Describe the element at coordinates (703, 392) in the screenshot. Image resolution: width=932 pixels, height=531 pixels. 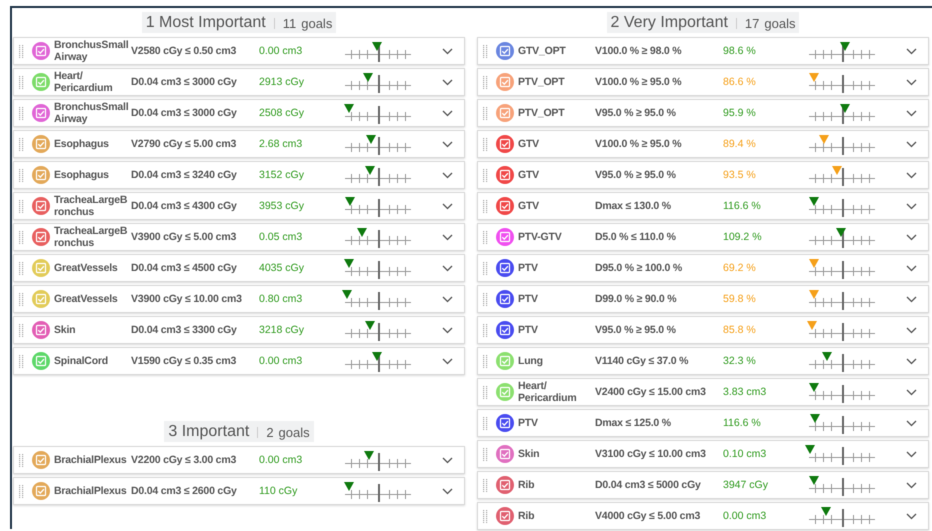
I see `goal-row: Heart/ Pericardium V2400 cGy ≤ 15.00 cm3 3.83 cm3` at that location.